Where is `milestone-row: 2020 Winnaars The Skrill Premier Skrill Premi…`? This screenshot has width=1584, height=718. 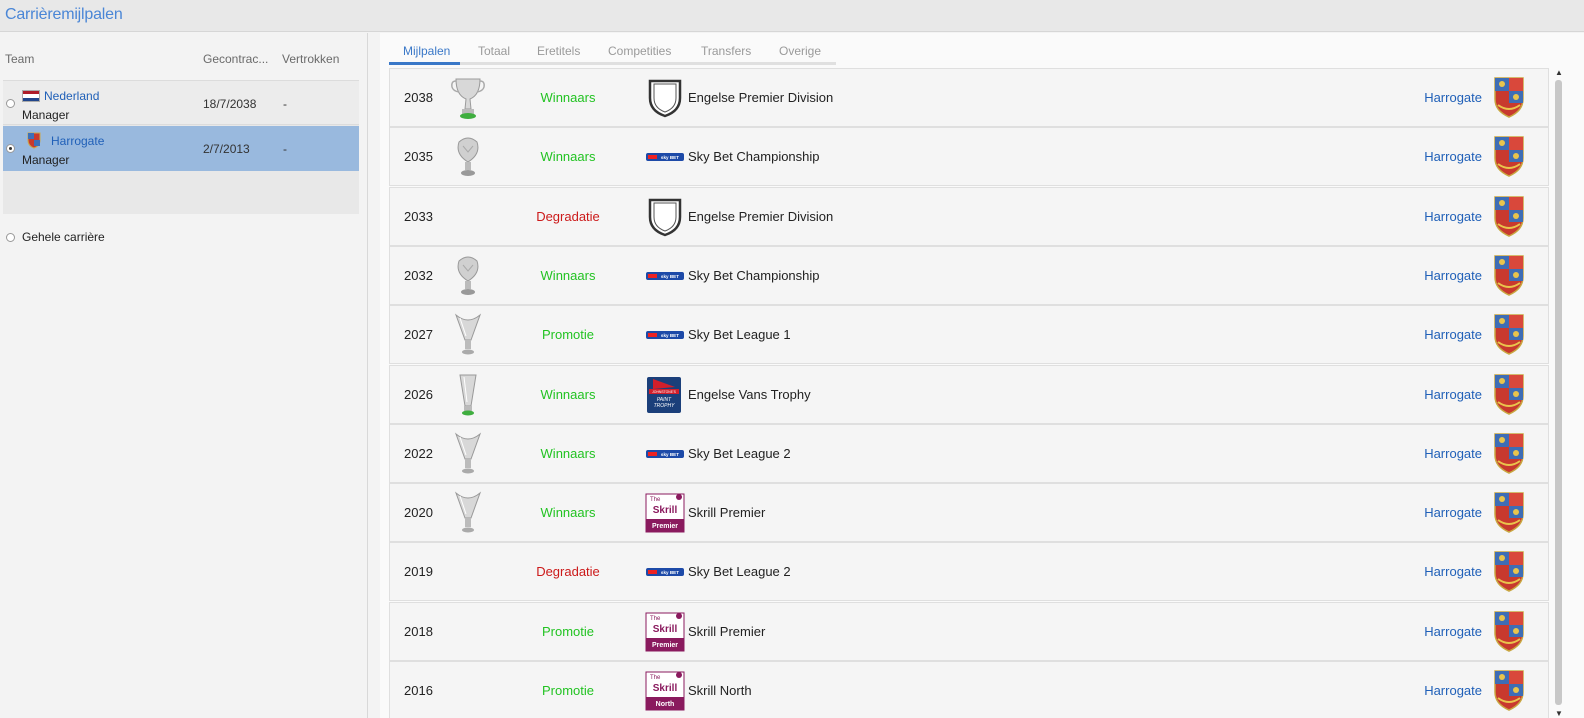
milestone-row: 2020 Winnaars The Skrill Premier Skrill Premi… is located at coordinates (969, 513).